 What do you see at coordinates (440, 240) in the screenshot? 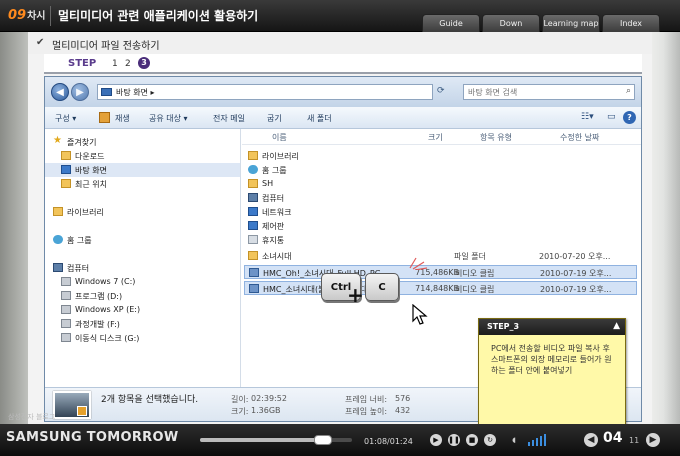
I see `file-row: 휴지통` at bounding box center [440, 240].